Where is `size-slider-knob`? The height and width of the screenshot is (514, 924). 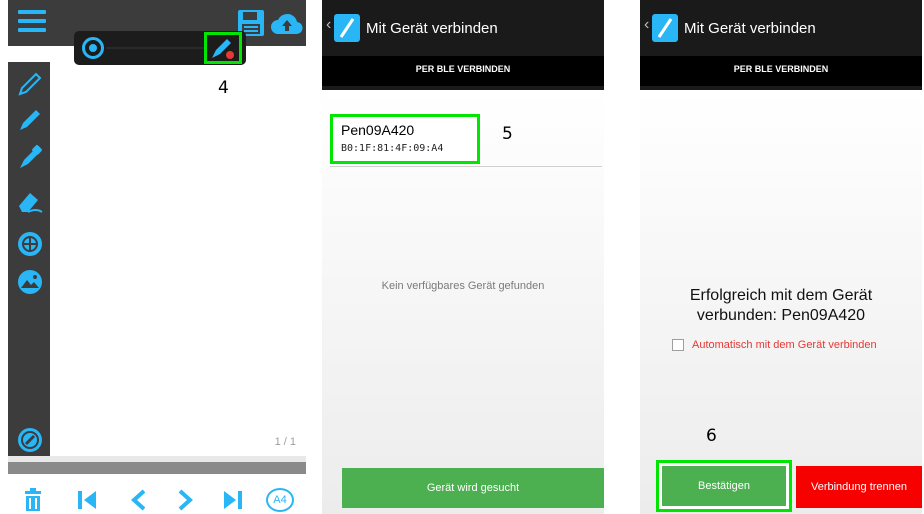 size-slider-knob is located at coordinates (93, 48).